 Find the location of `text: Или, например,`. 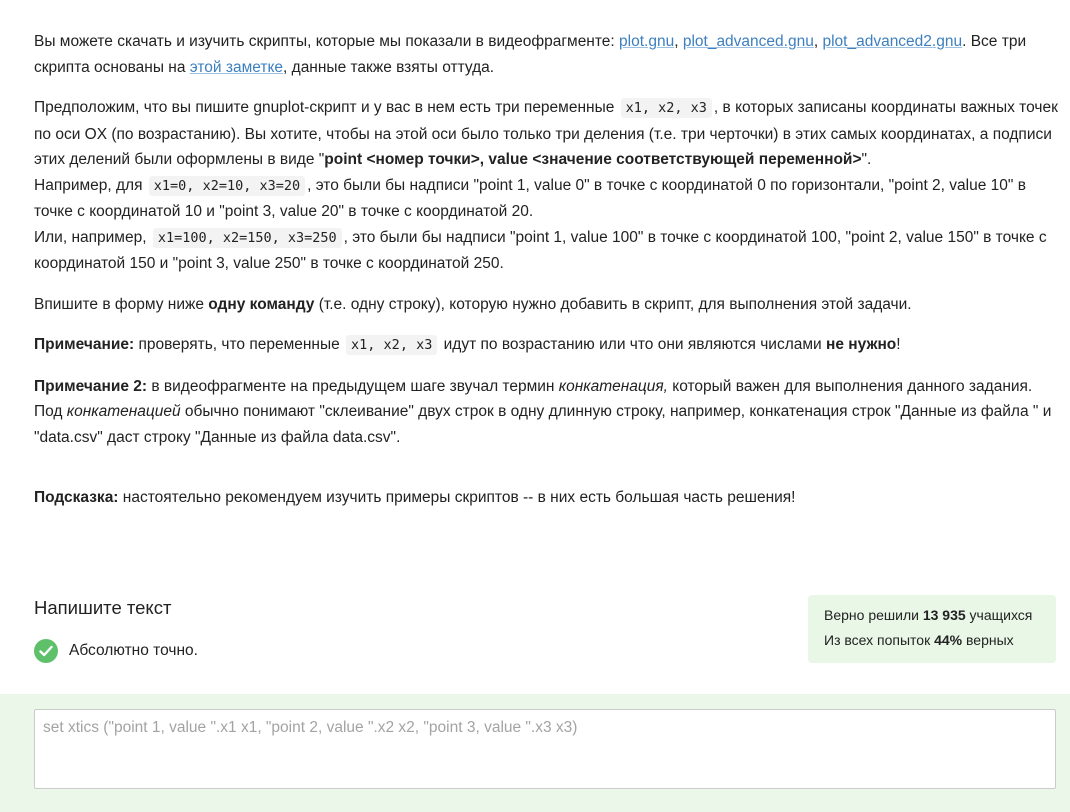

text: Или, например, is located at coordinates (92, 237).